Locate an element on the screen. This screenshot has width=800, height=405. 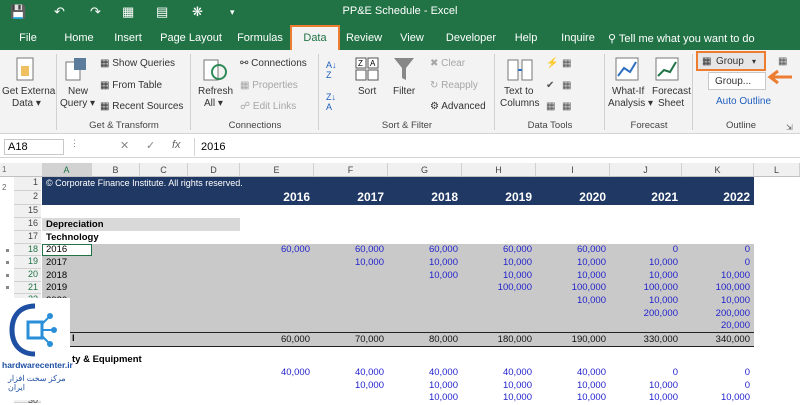
col-header-f: F is located at coordinates (351, 170).